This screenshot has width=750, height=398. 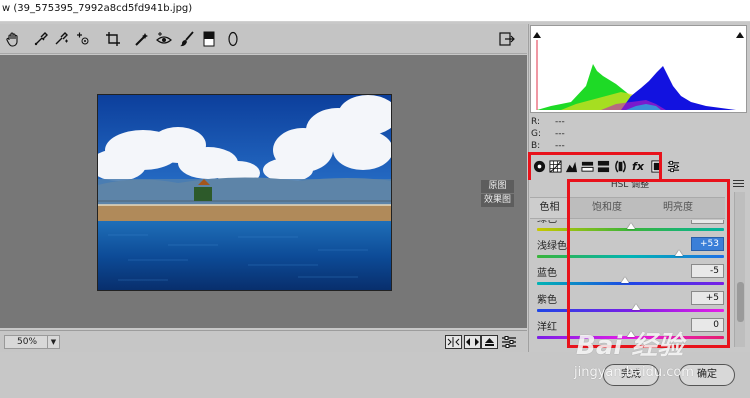 I want to click on presets-icon, so click(x=673, y=166).